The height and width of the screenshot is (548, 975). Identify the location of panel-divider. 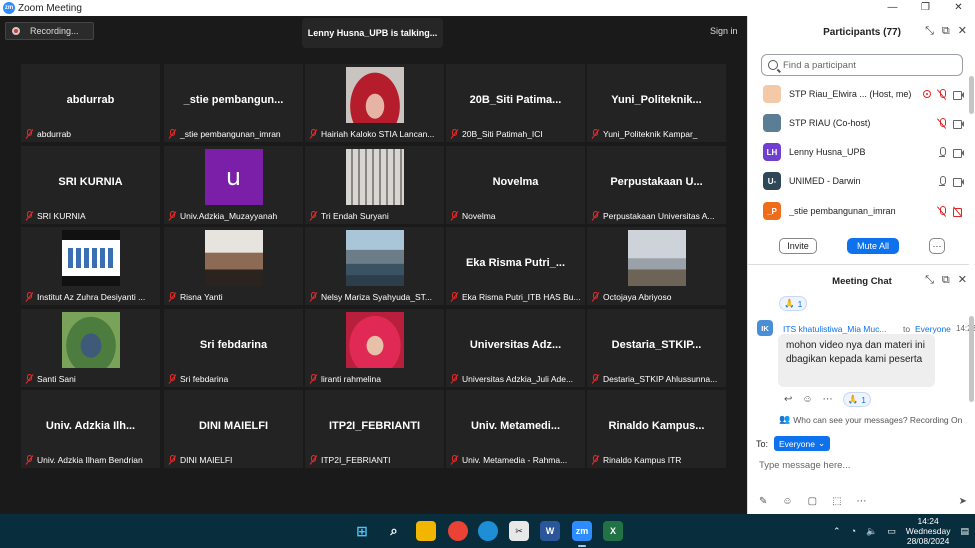
(861, 264).